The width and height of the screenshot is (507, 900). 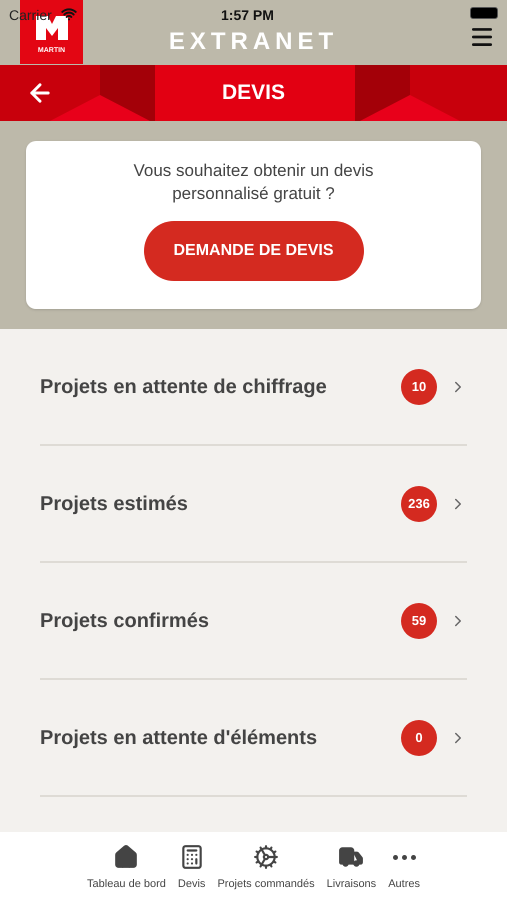 What do you see at coordinates (253, 41) in the screenshot?
I see `app-title: EXTRANET` at bounding box center [253, 41].